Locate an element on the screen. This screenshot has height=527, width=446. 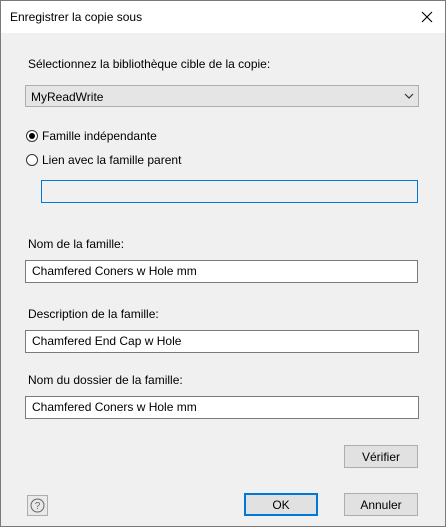
radio-link-parent-label: Lien avec la famille parent is located at coordinates (112, 160).